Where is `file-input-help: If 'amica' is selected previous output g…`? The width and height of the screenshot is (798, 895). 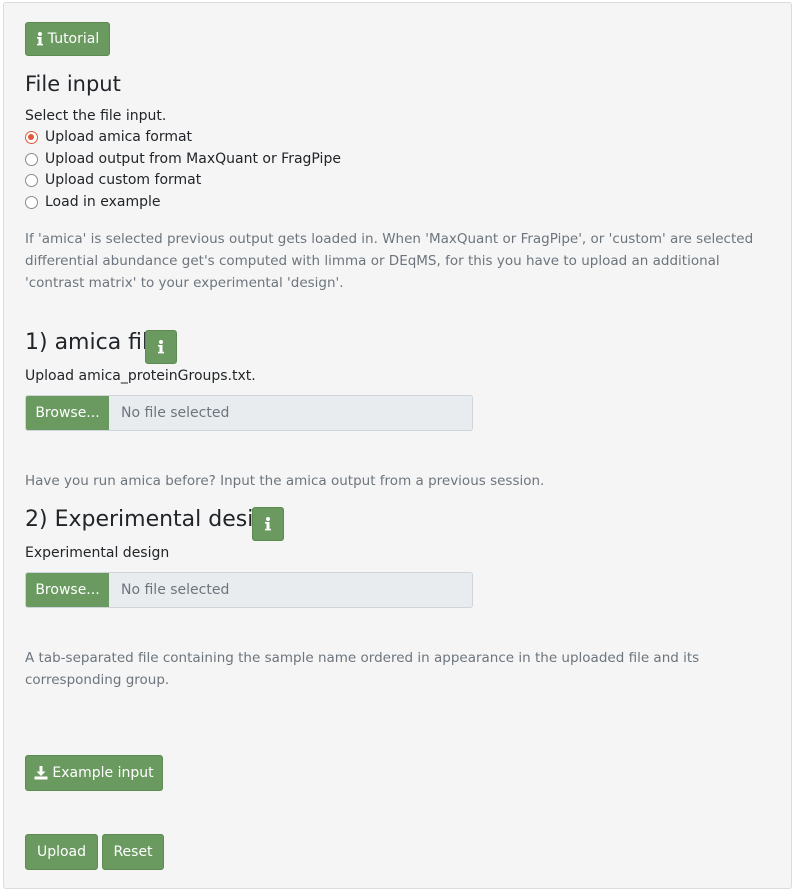 file-input-help: If 'amica' is selected previous output g… is located at coordinates (389, 261).